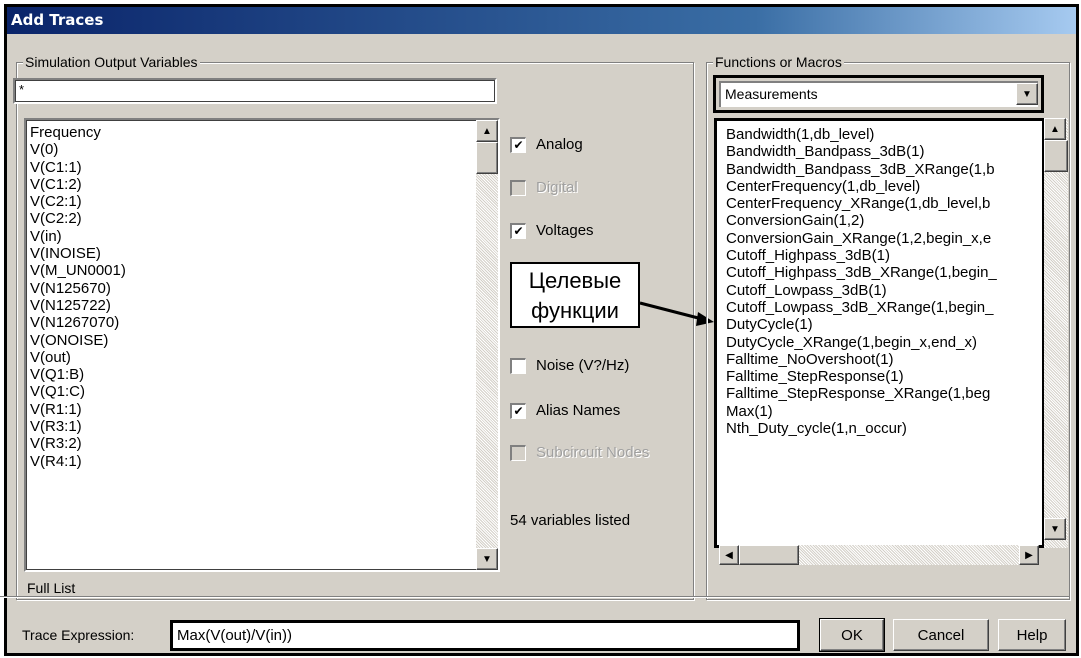 The height and width of the screenshot is (658, 1081). What do you see at coordinates (1032, 635) in the screenshot?
I see `help-button: Help` at bounding box center [1032, 635].